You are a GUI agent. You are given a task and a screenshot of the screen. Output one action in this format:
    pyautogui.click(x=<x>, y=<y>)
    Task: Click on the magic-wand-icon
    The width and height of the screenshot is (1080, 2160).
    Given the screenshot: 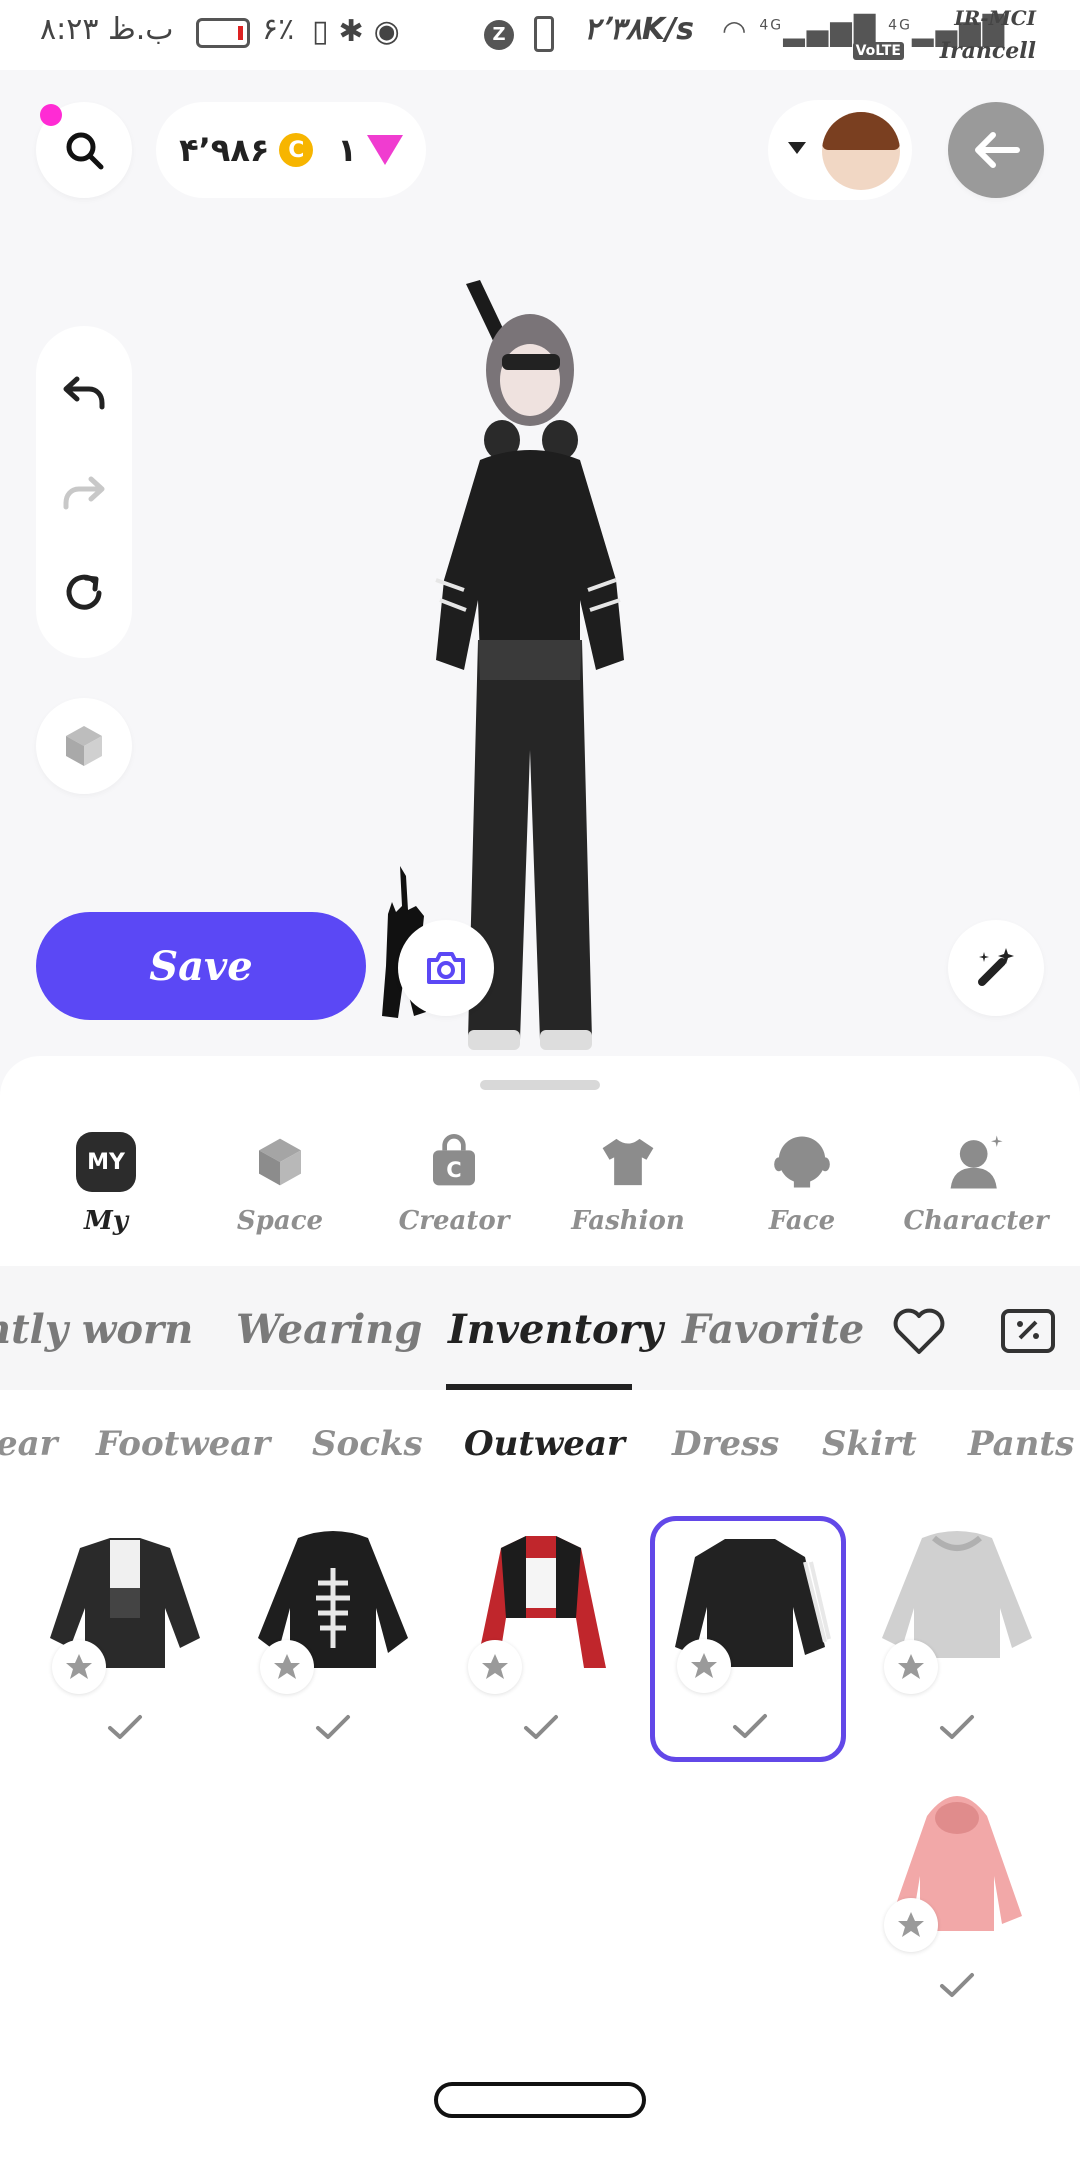 What is the action you would take?
    pyautogui.click(x=996, y=967)
    